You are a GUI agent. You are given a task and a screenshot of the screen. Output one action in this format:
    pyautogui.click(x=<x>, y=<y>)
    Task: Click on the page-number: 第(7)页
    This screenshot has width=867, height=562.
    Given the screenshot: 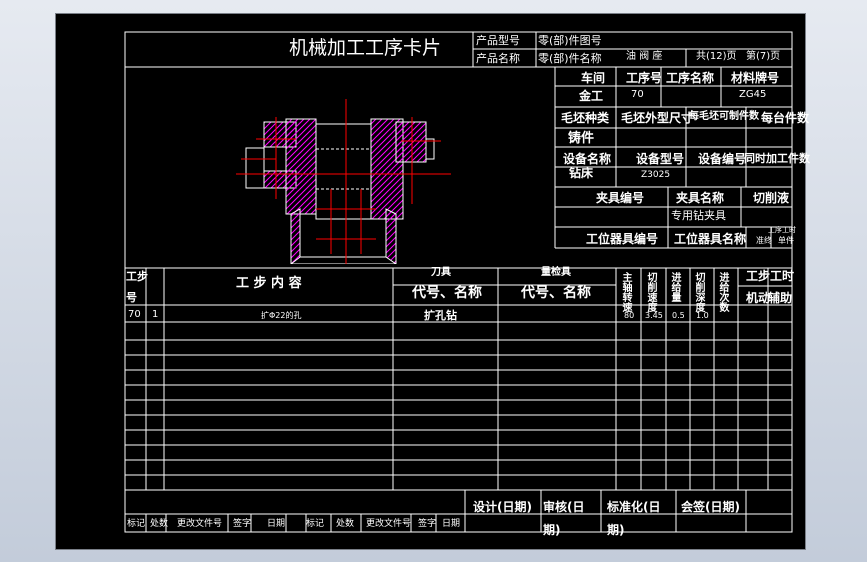 What is the action you would take?
    pyautogui.click(x=763, y=56)
    